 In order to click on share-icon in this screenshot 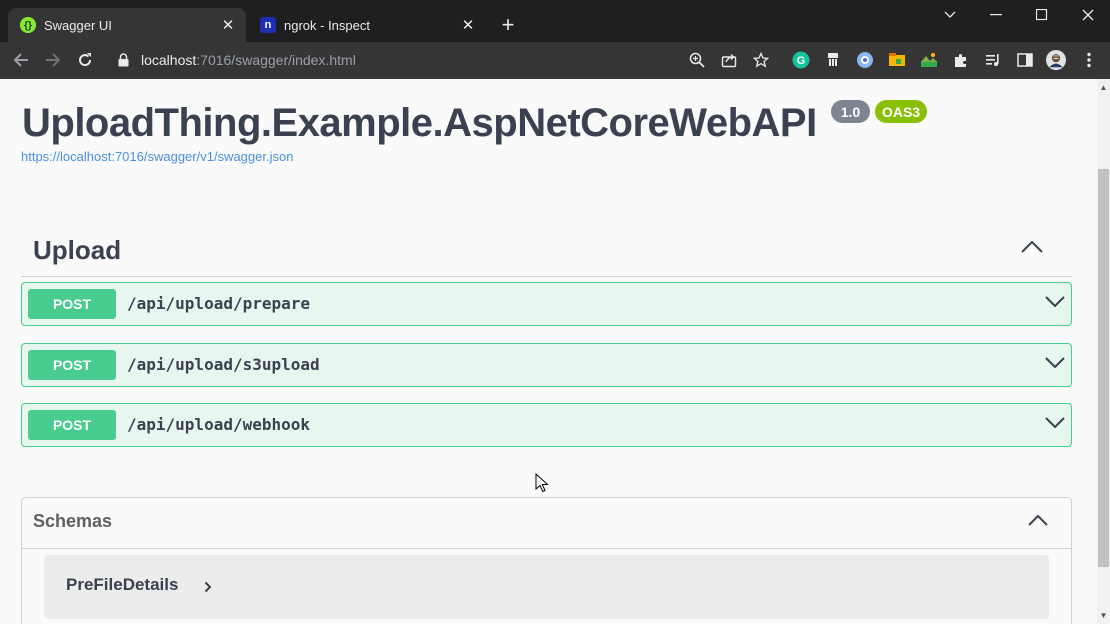, I will do `click(729, 60)`.